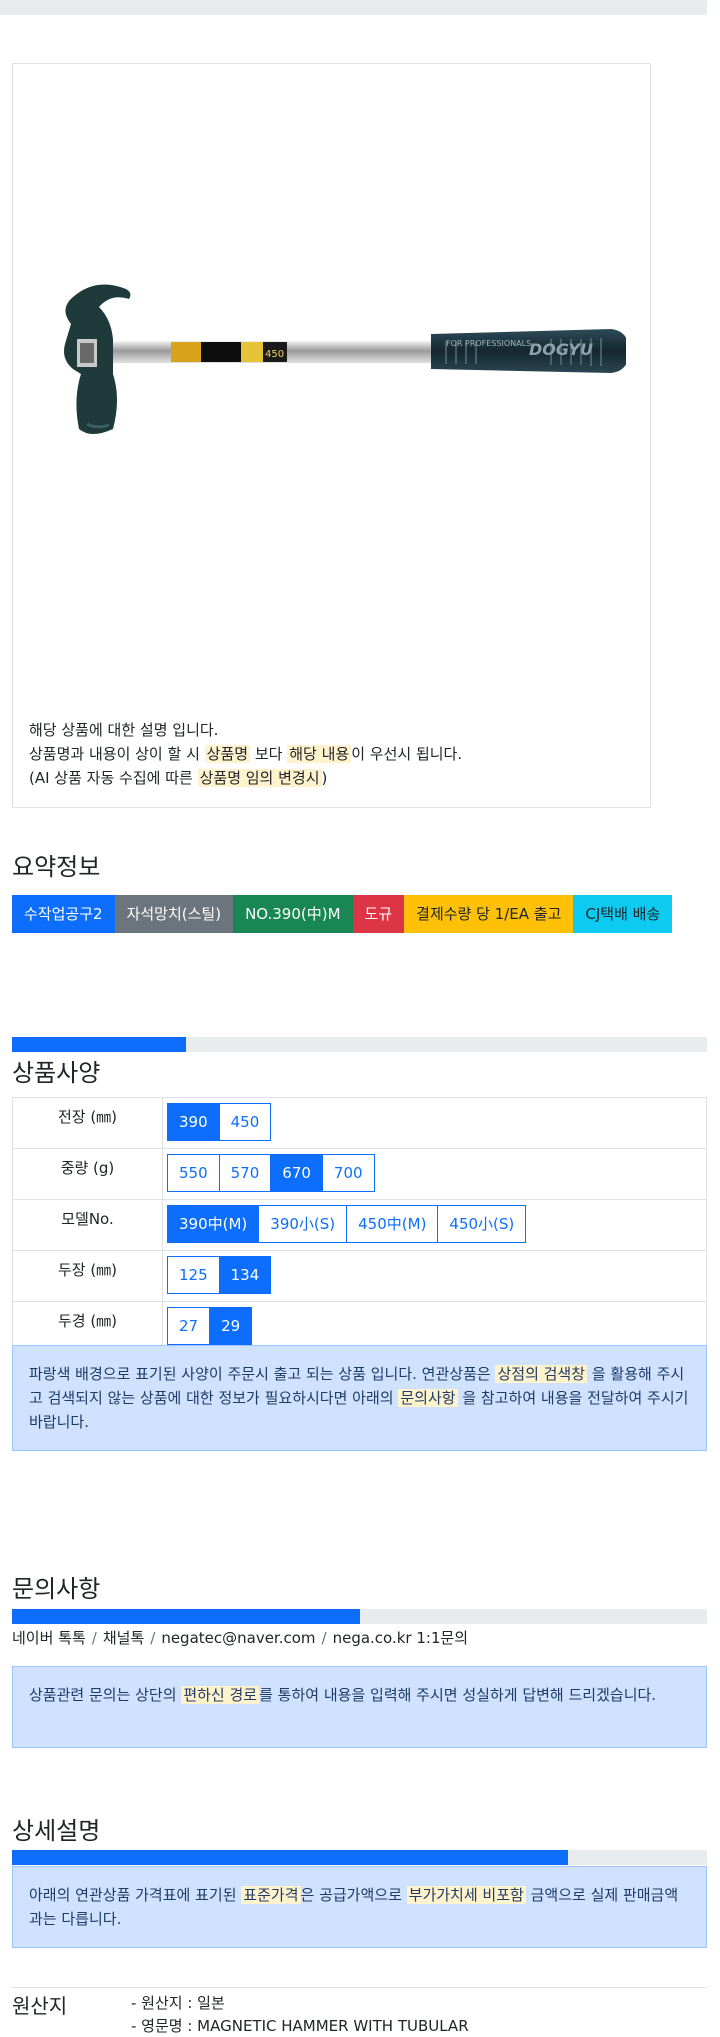 The width and height of the screenshot is (720, 2037). What do you see at coordinates (296, 1173) in the screenshot?
I see `spec-option-button: 670` at bounding box center [296, 1173].